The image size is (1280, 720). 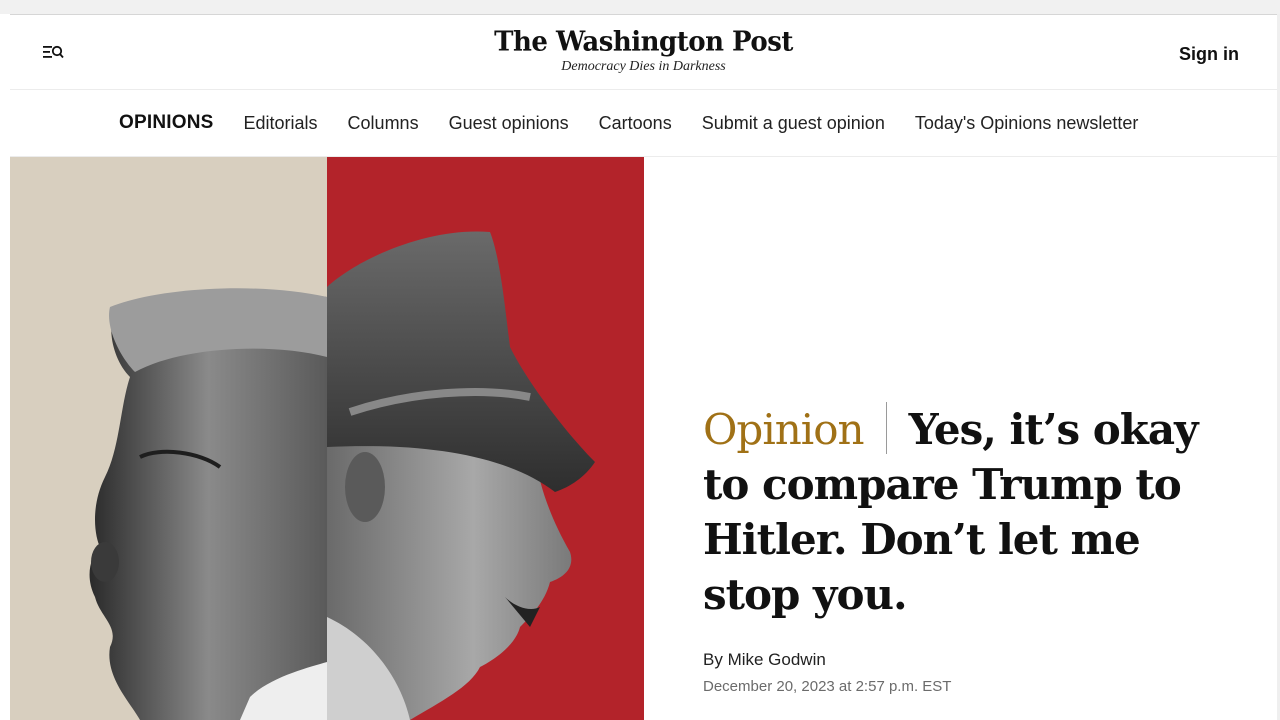 I want to click on subnav-item-guest-opinions: Guest opinions, so click(x=509, y=123).